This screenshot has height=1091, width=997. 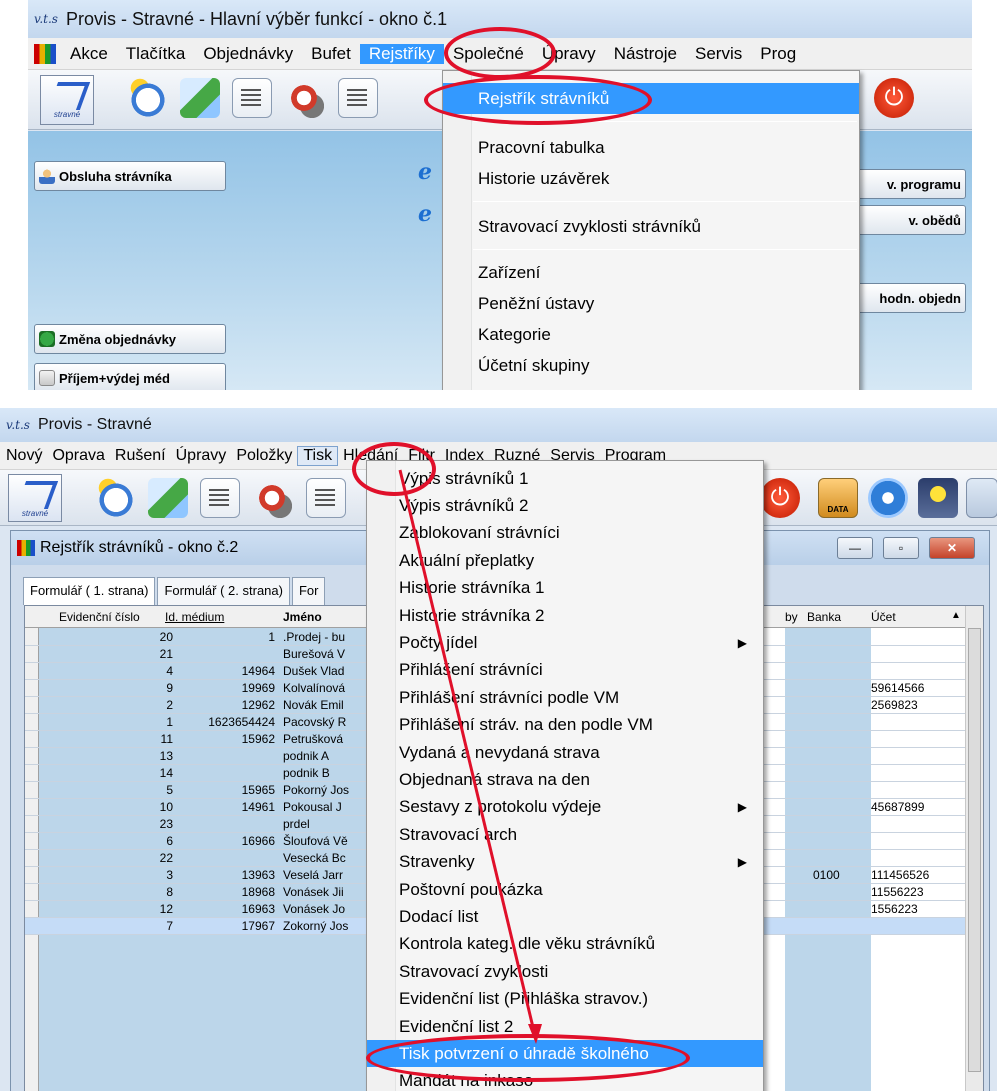 What do you see at coordinates (201, 456) in the screenshot?
I see `menu-upravy-2: Úpravy` at bounding box center [201, 456].